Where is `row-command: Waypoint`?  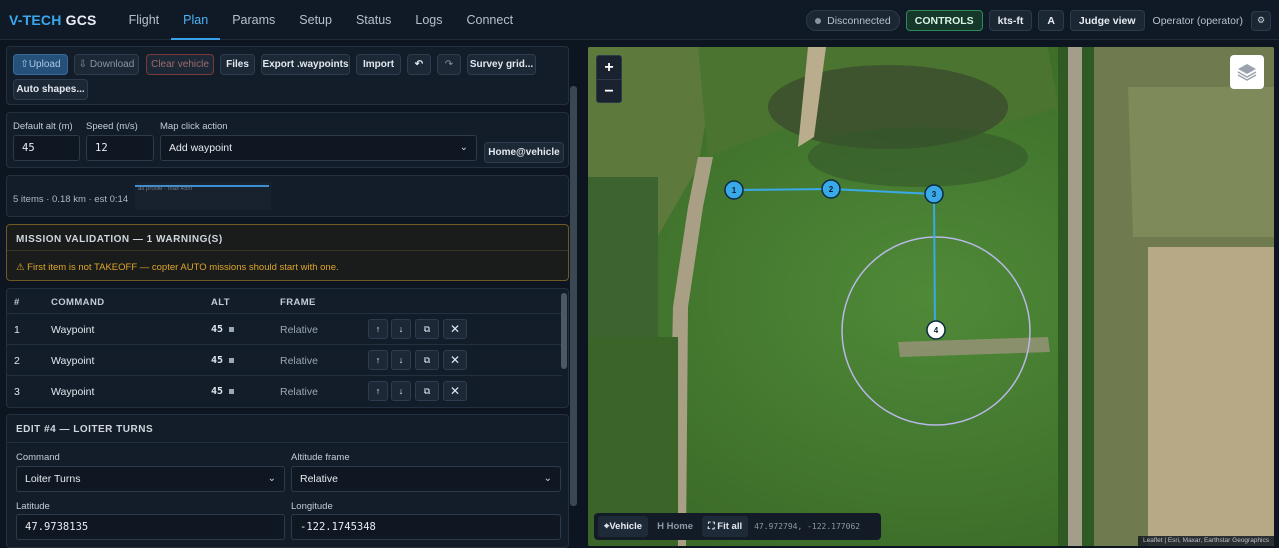 row-command: Waypoint is located at coordinates (73, 392).